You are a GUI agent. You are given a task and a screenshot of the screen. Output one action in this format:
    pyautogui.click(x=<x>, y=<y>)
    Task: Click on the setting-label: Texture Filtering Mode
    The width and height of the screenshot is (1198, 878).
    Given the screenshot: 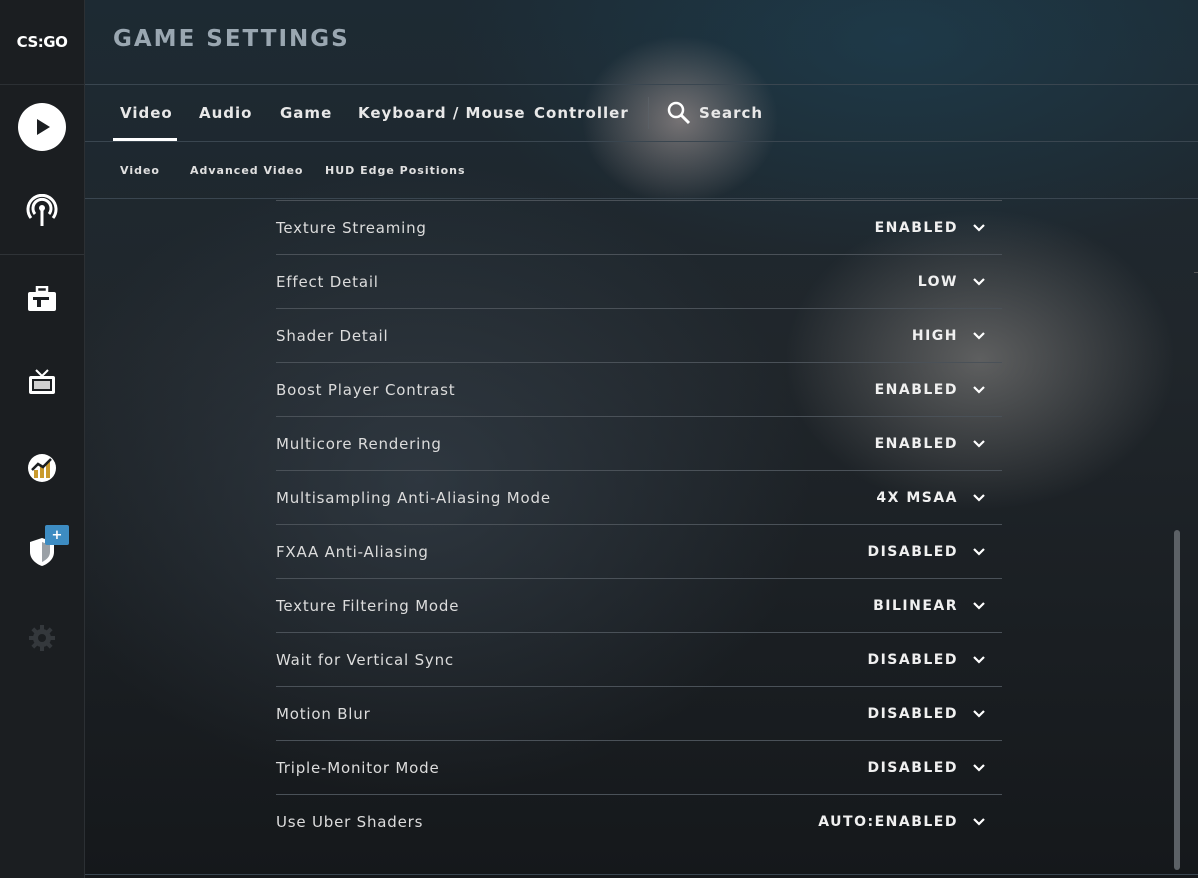 What is the action you would take?
    pyautogui.click(x=368, y=605)
    